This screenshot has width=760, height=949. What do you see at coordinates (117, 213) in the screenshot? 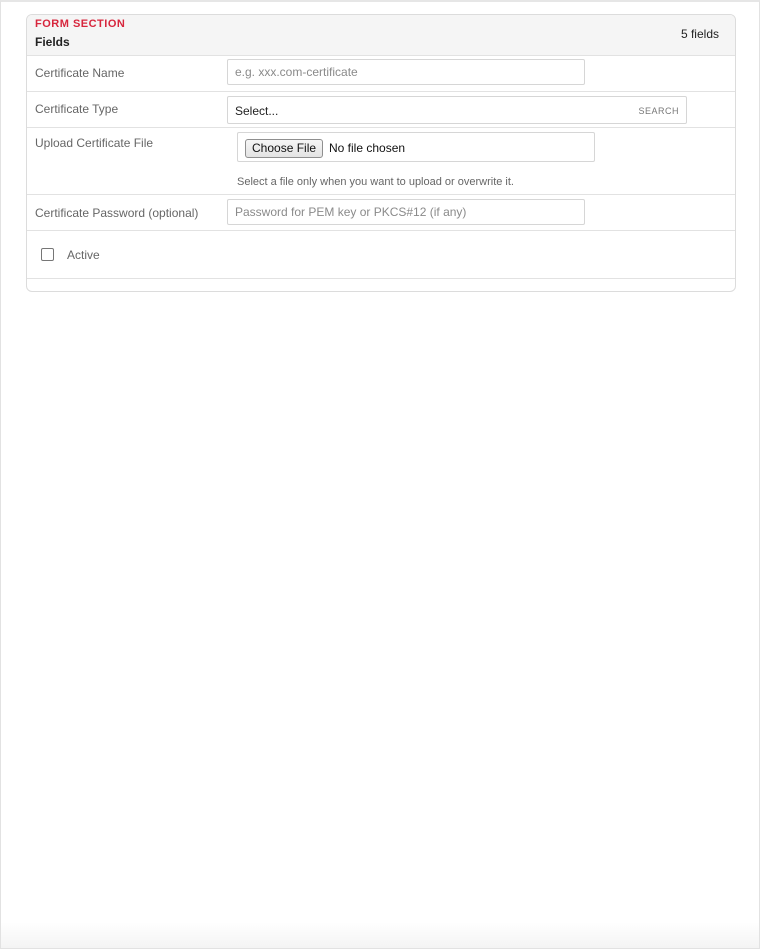
I see `certificate-password-label: Certificate Password (optional)` at bounding box center [117, 213].